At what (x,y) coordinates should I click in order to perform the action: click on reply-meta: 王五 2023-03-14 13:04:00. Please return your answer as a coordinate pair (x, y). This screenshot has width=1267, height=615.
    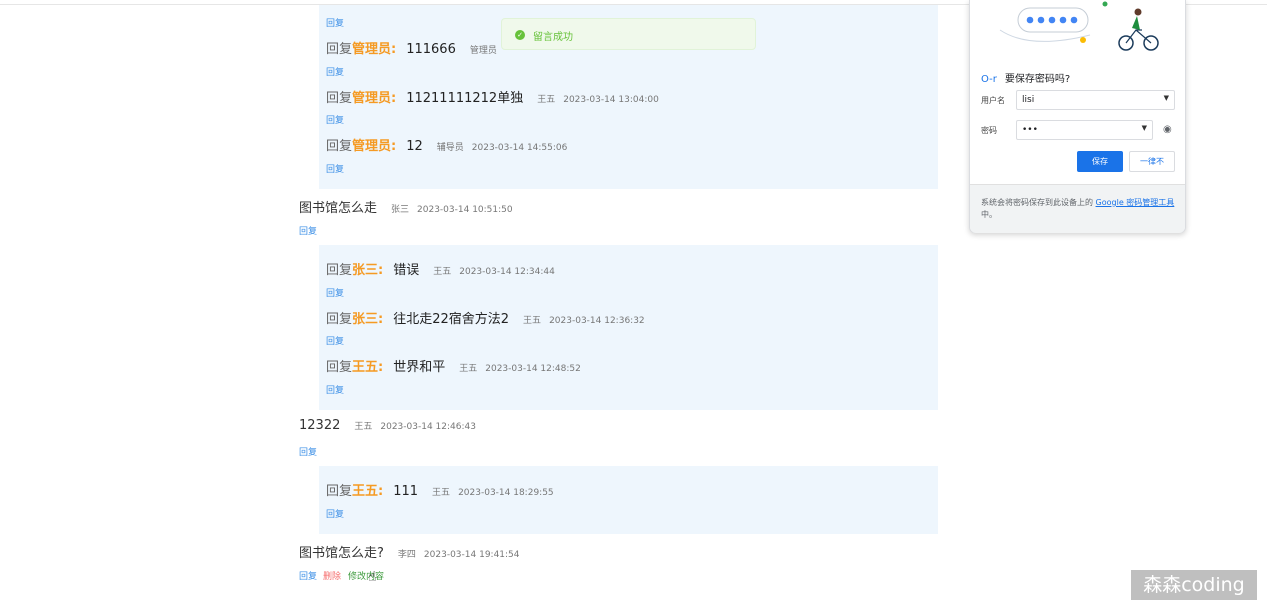
    Looking at the image, I should click on (598, 100).